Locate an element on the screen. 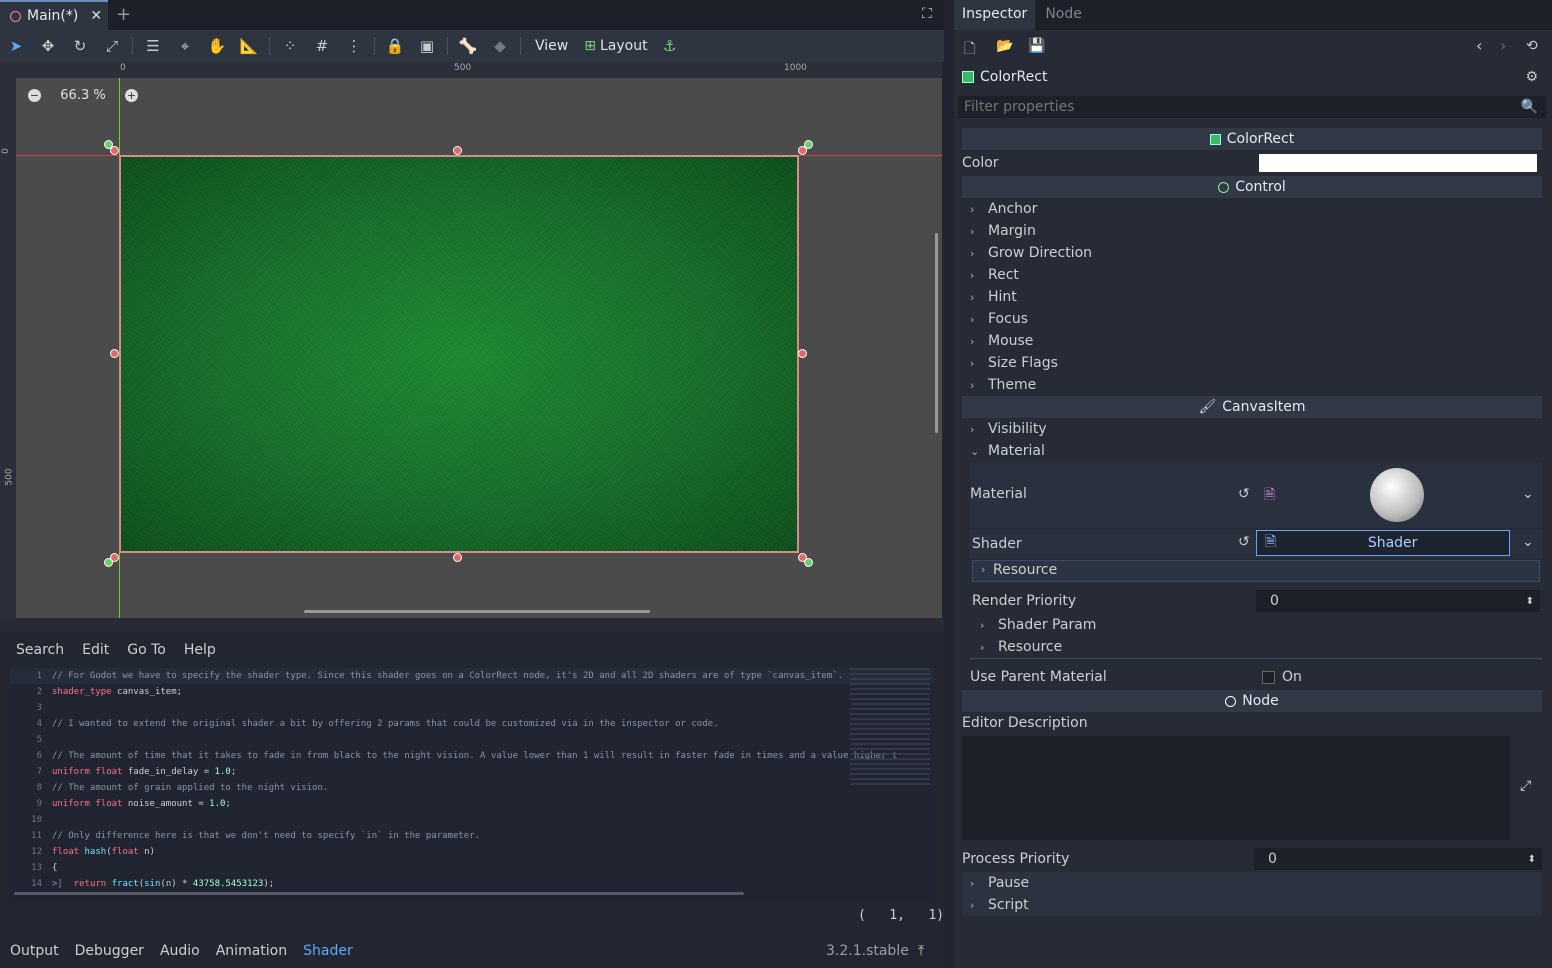 This screenshot has height=968, width=1552. open-resource-icon: 📂 is located at coordinates (1004, 46).